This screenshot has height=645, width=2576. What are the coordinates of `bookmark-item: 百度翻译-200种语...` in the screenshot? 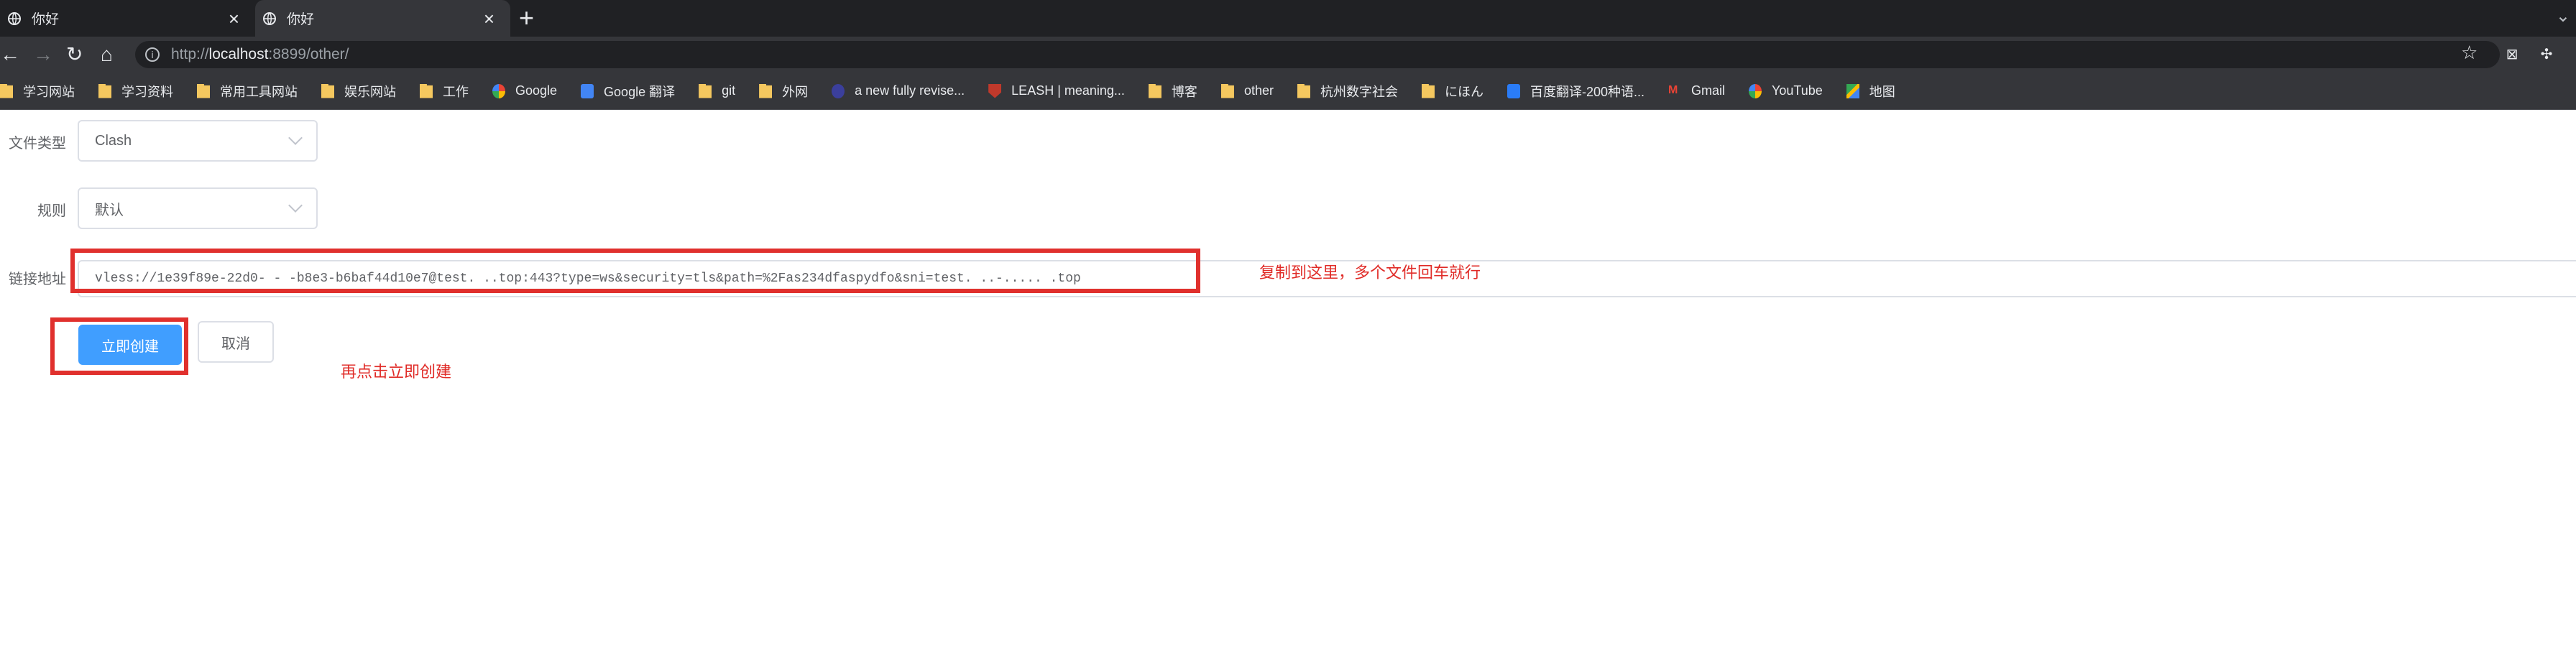 It's located at (1575, 91).